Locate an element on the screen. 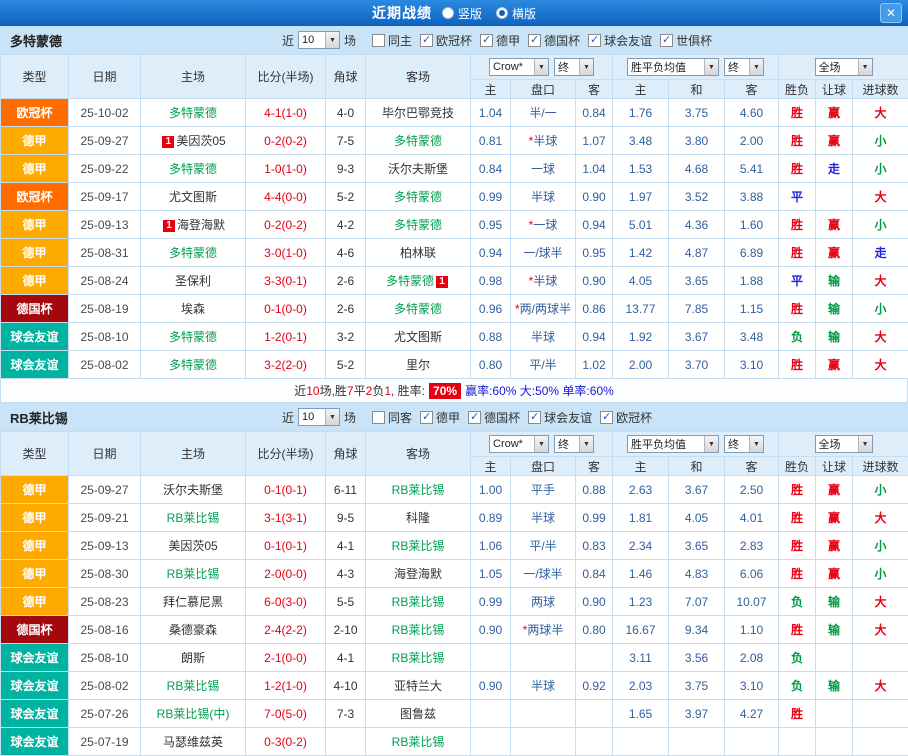 This screenshot has width=908, height=756. avg-draw-cell: 9.34 is located at coordinates (697, 630).